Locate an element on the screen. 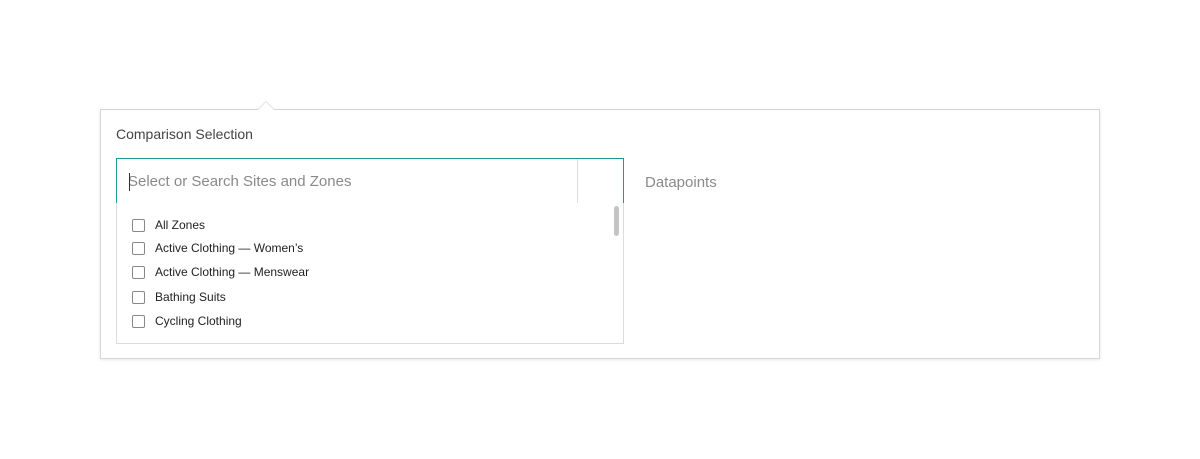 The height and width of the screenshot is (459, 1200). dropdown-toggle-button is located at coordinates (600, 181).